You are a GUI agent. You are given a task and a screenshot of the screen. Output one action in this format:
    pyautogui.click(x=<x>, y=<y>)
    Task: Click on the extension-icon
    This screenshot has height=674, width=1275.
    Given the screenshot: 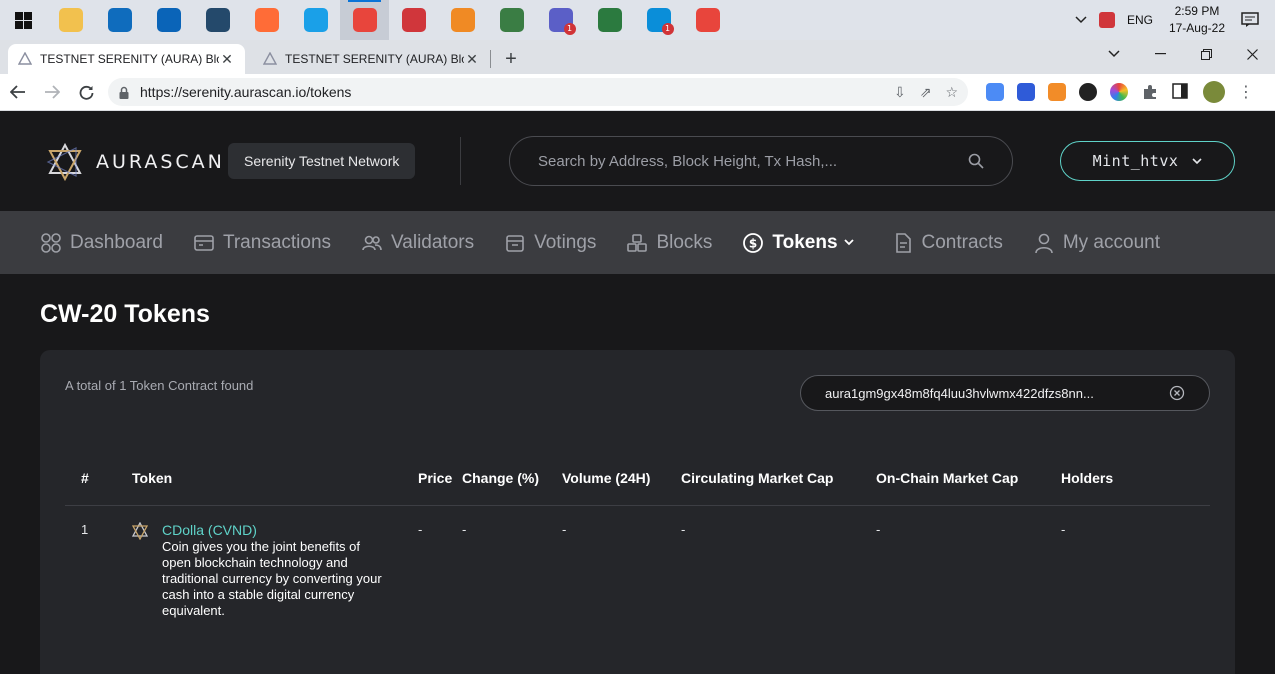 What is the action you would take?
    pyautogui.click(x=1088, y=92)
    